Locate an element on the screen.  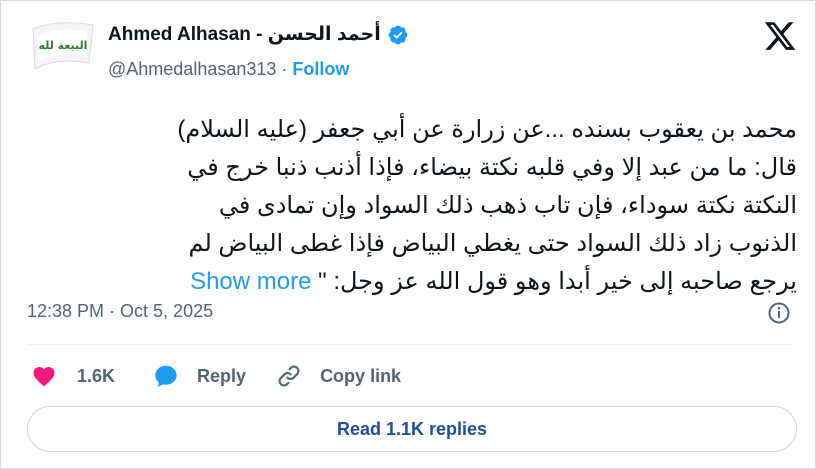
info-icon is located at coordinates (779, 313).